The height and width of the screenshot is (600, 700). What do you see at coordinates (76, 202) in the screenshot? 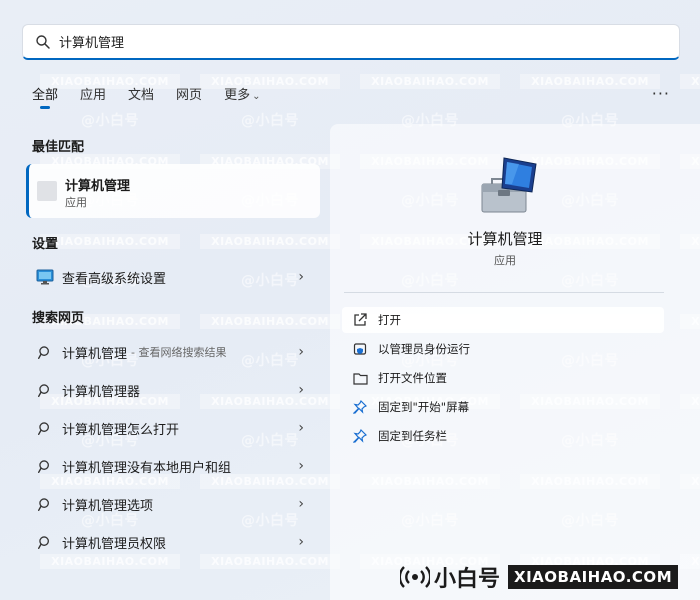
I see `best-match-type: 应用` at bounding box center [76, 202].